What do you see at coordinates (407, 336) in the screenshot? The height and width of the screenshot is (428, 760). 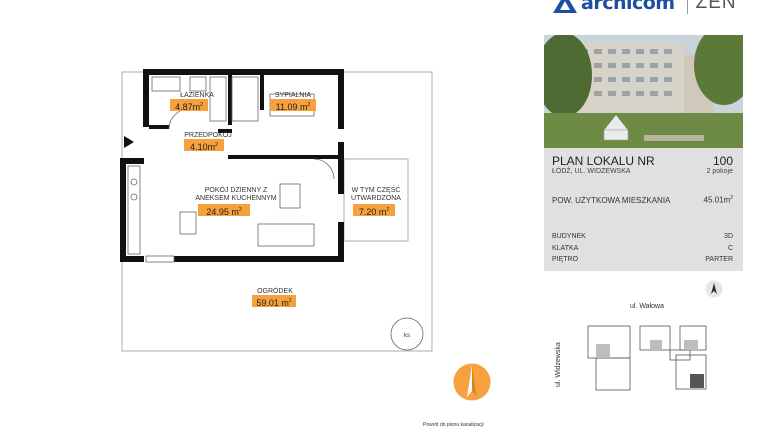 I see `ks-label: ks` at bounding box center [407, 336].